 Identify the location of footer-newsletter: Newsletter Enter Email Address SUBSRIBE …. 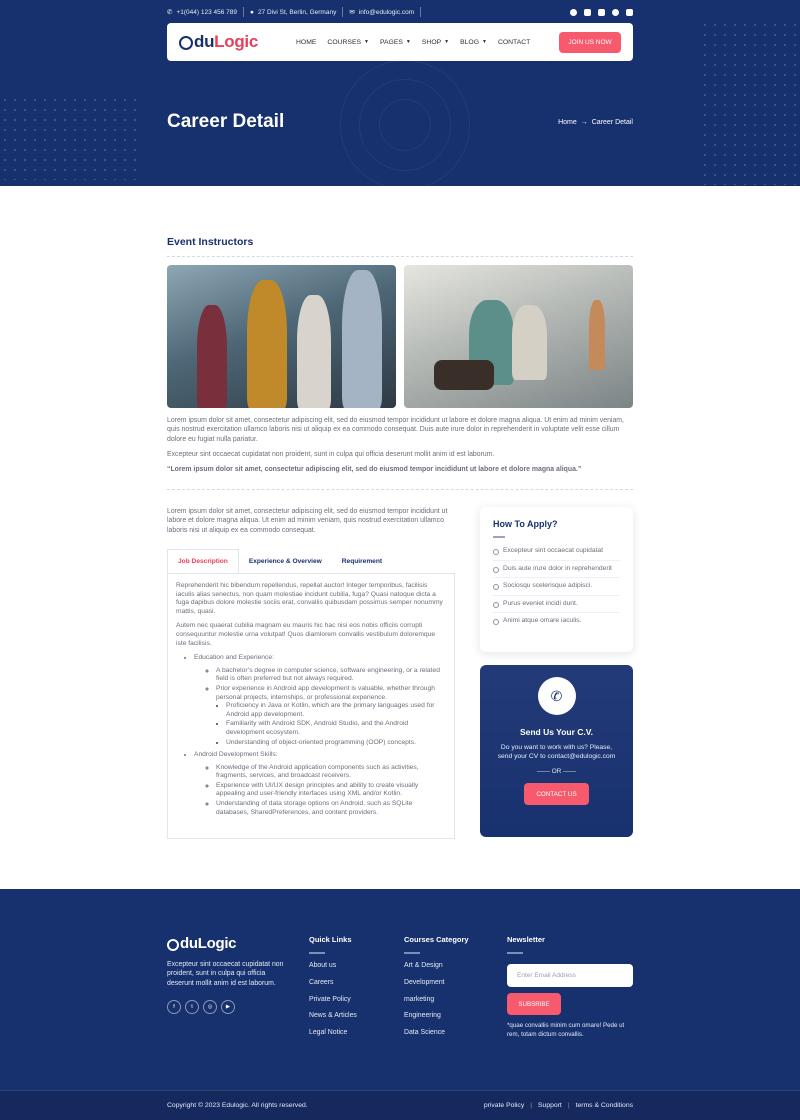
(570, 987).